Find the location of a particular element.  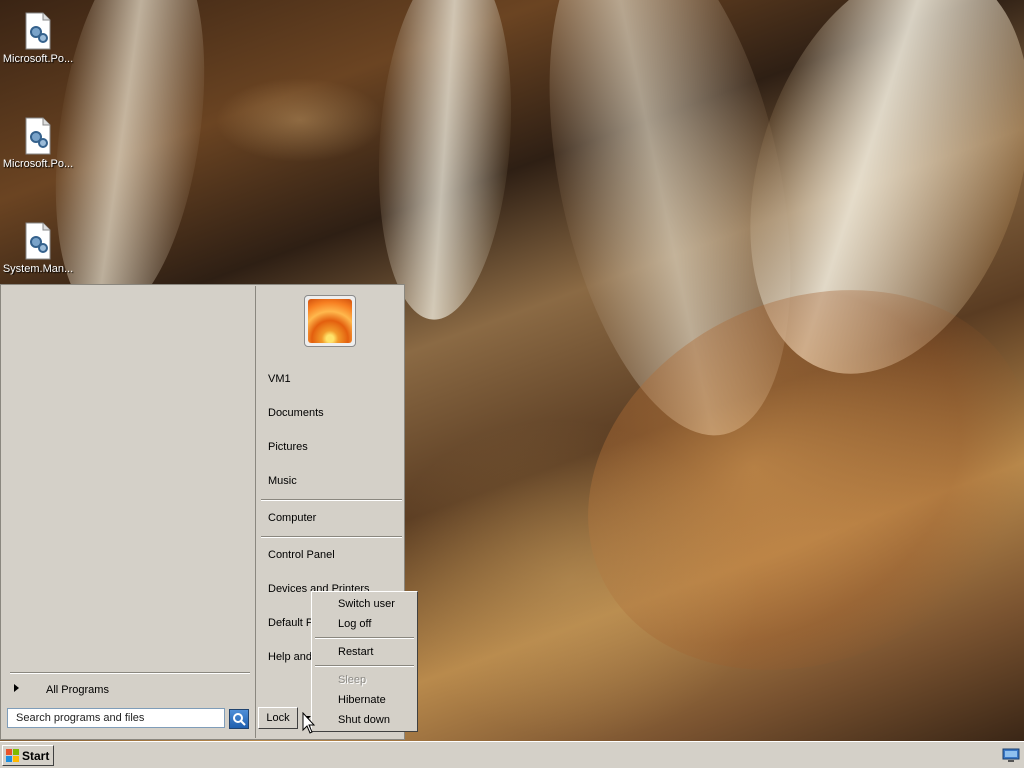

search-icon is located at coordinates (239, 719).